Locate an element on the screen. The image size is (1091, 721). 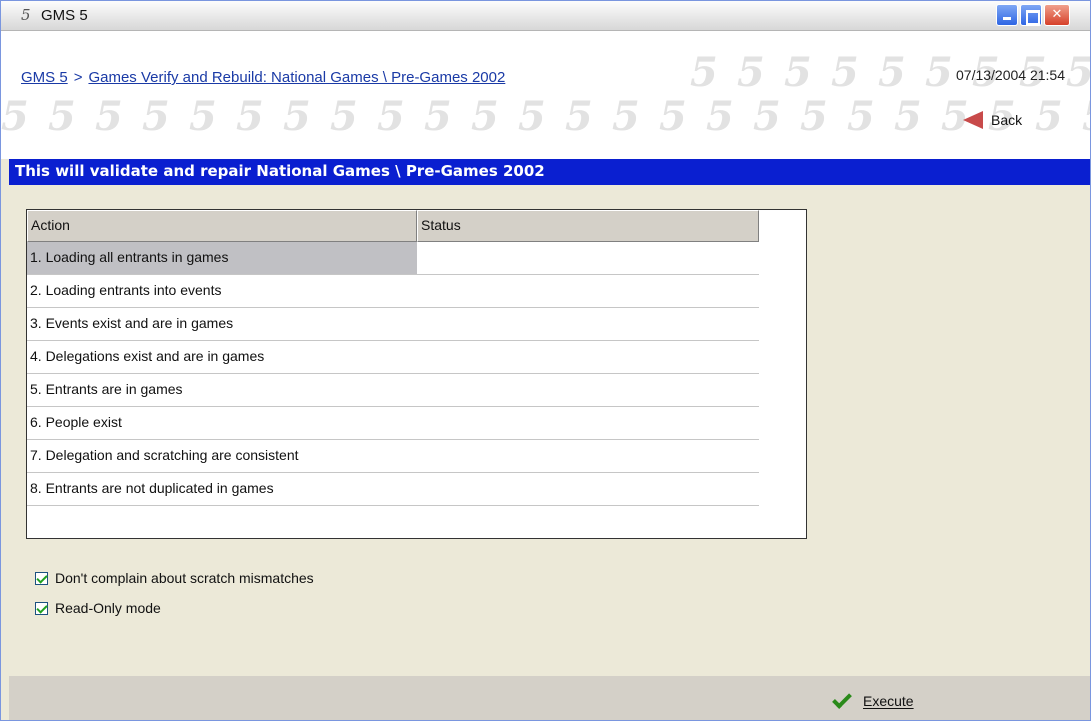
breadcrumb-root-link: GMS 5 is located at coordinates (44, 77).